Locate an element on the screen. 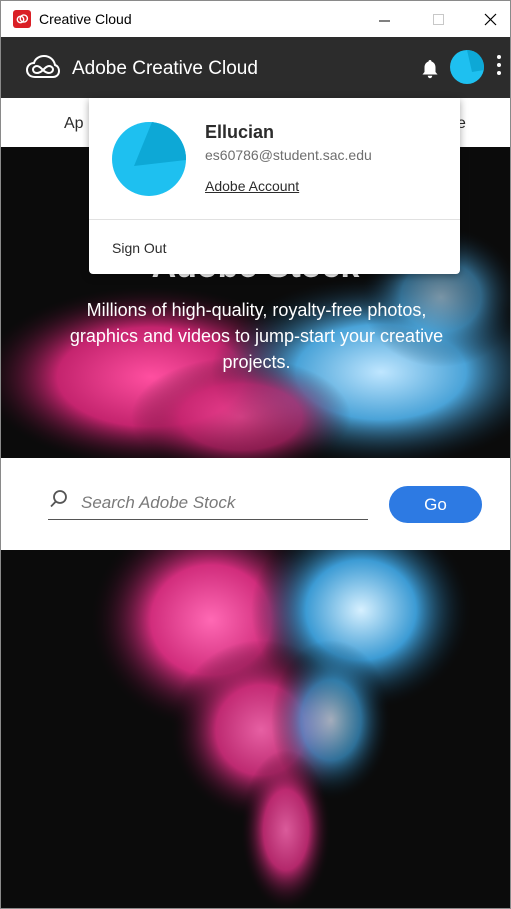 This screenshot has width=511, height=909. more-vertical-icon is located at coordinates (499, 67).